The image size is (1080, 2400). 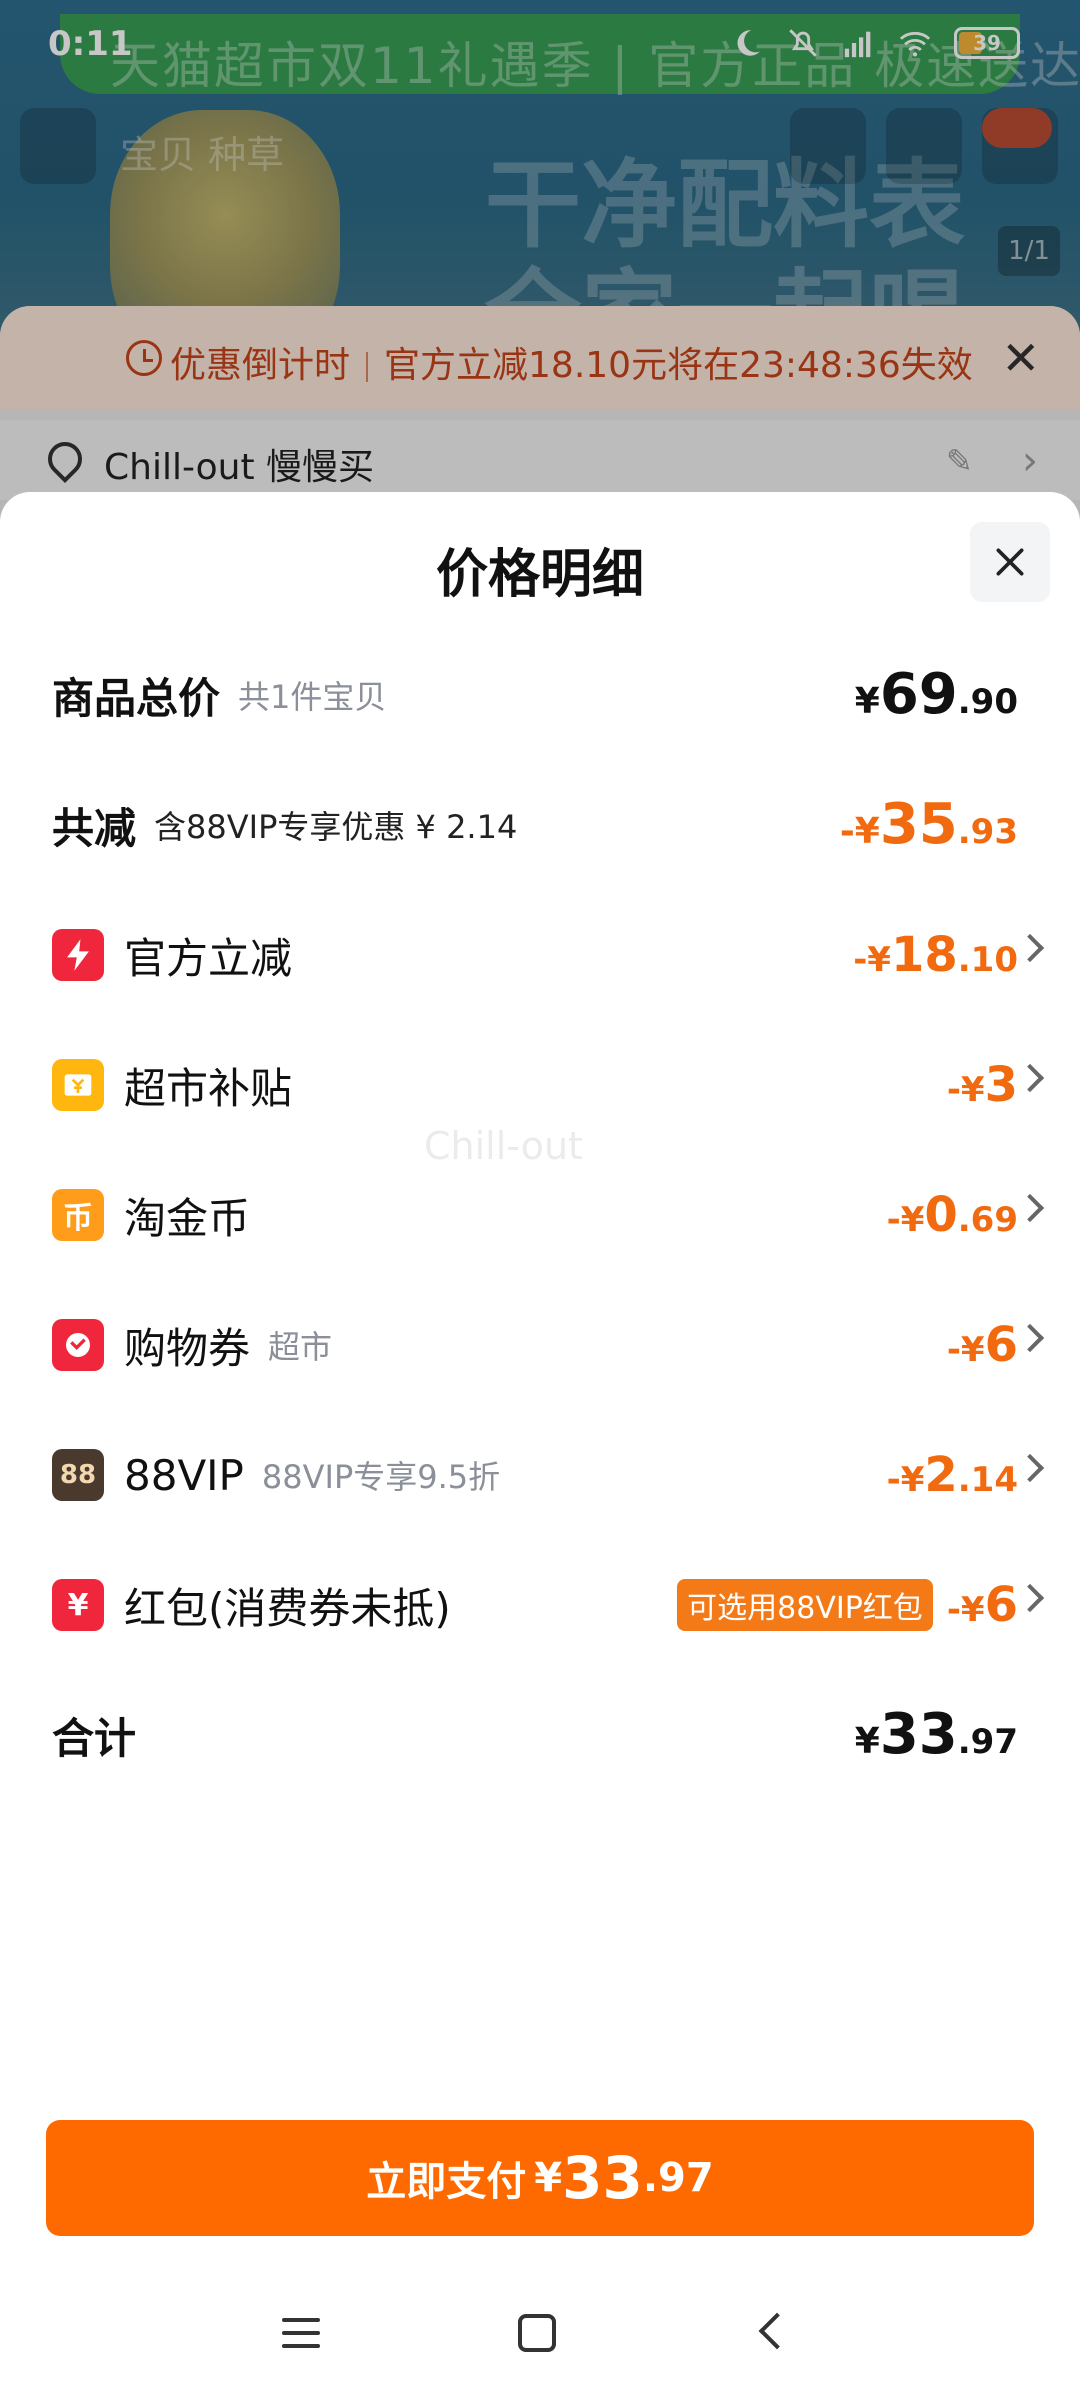 I want to click on system-nav-bar, so click(x=540, y=2340).